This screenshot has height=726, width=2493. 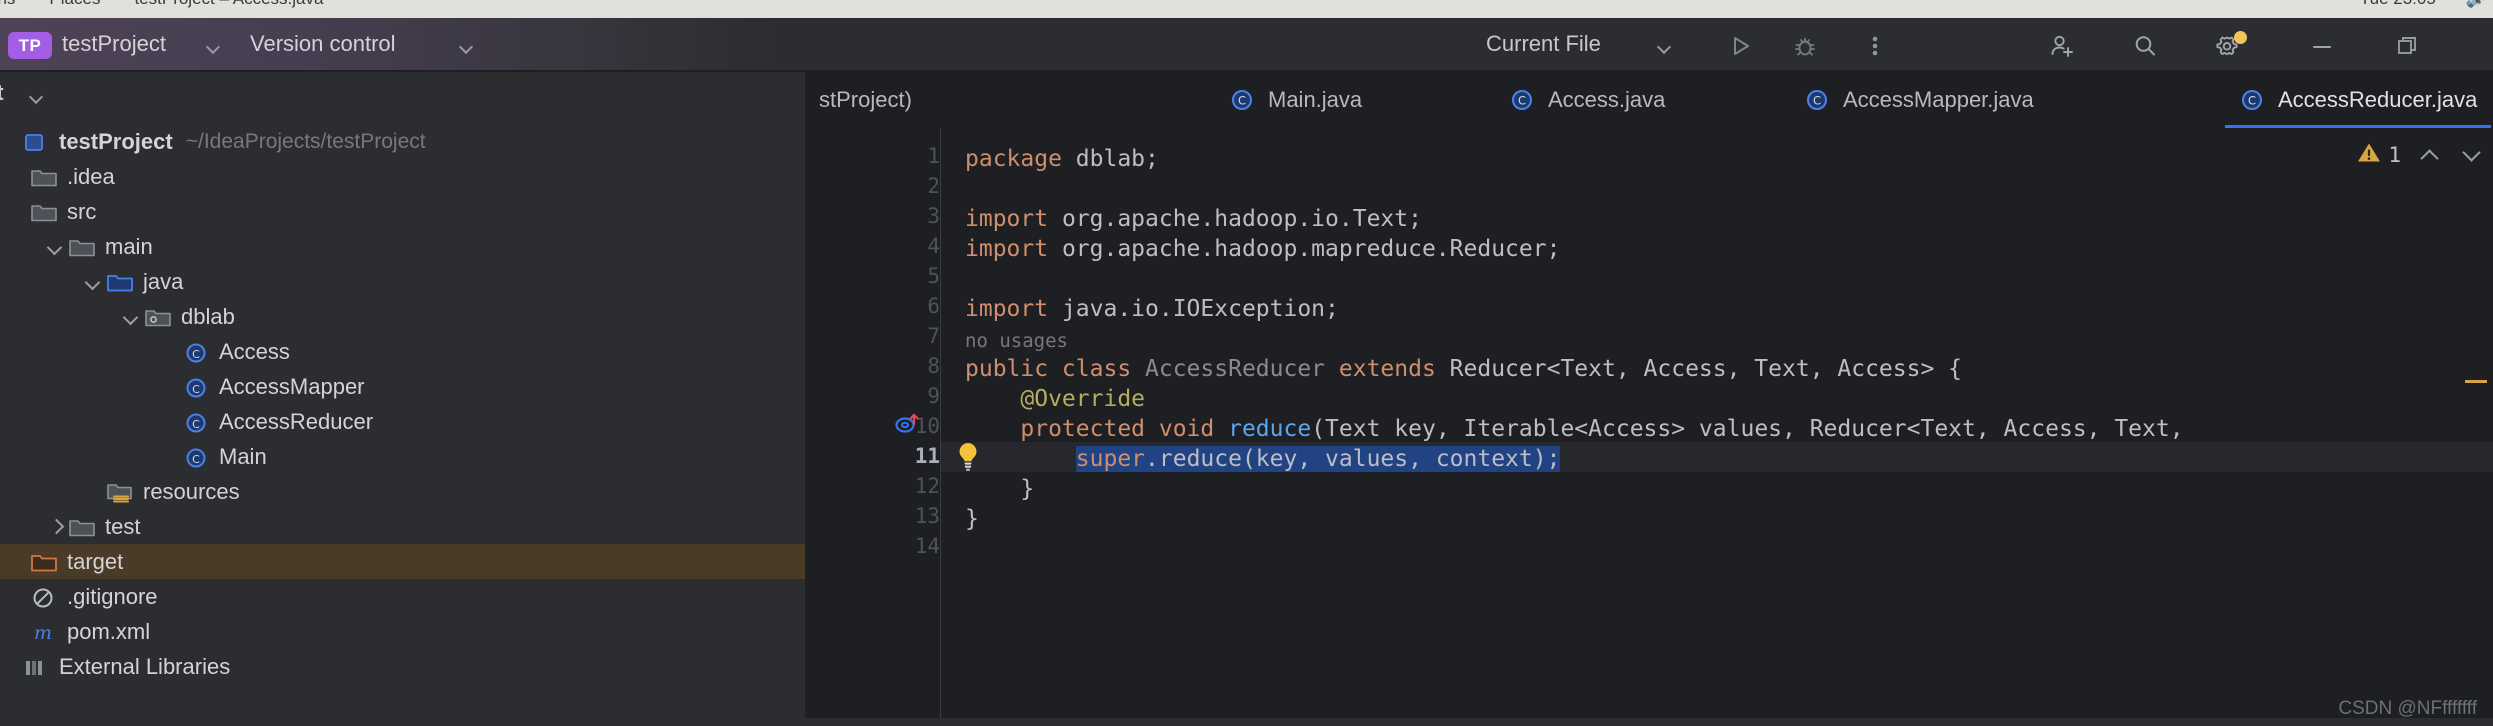 What do you see at coordinates (402, 211) in the screenshot?
I see `tree-item-src: src` at bounding box center [402, 211].